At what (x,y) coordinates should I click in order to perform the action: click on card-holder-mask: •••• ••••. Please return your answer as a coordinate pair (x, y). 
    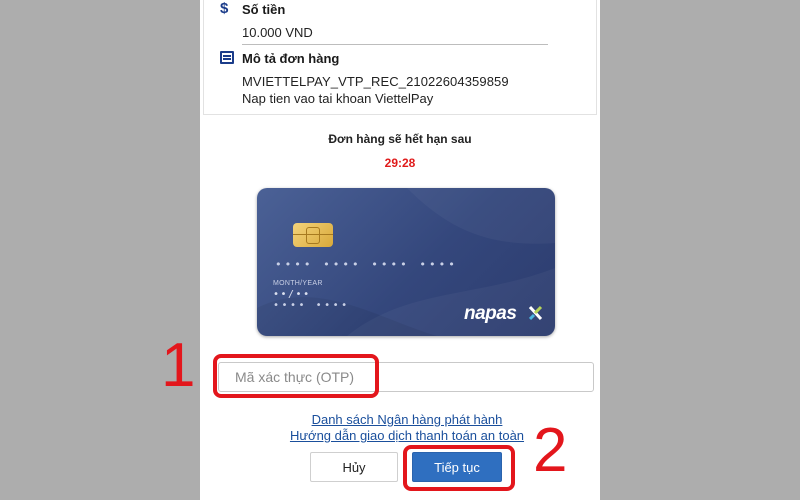
    Looking at the image, I should click on (311, 305).